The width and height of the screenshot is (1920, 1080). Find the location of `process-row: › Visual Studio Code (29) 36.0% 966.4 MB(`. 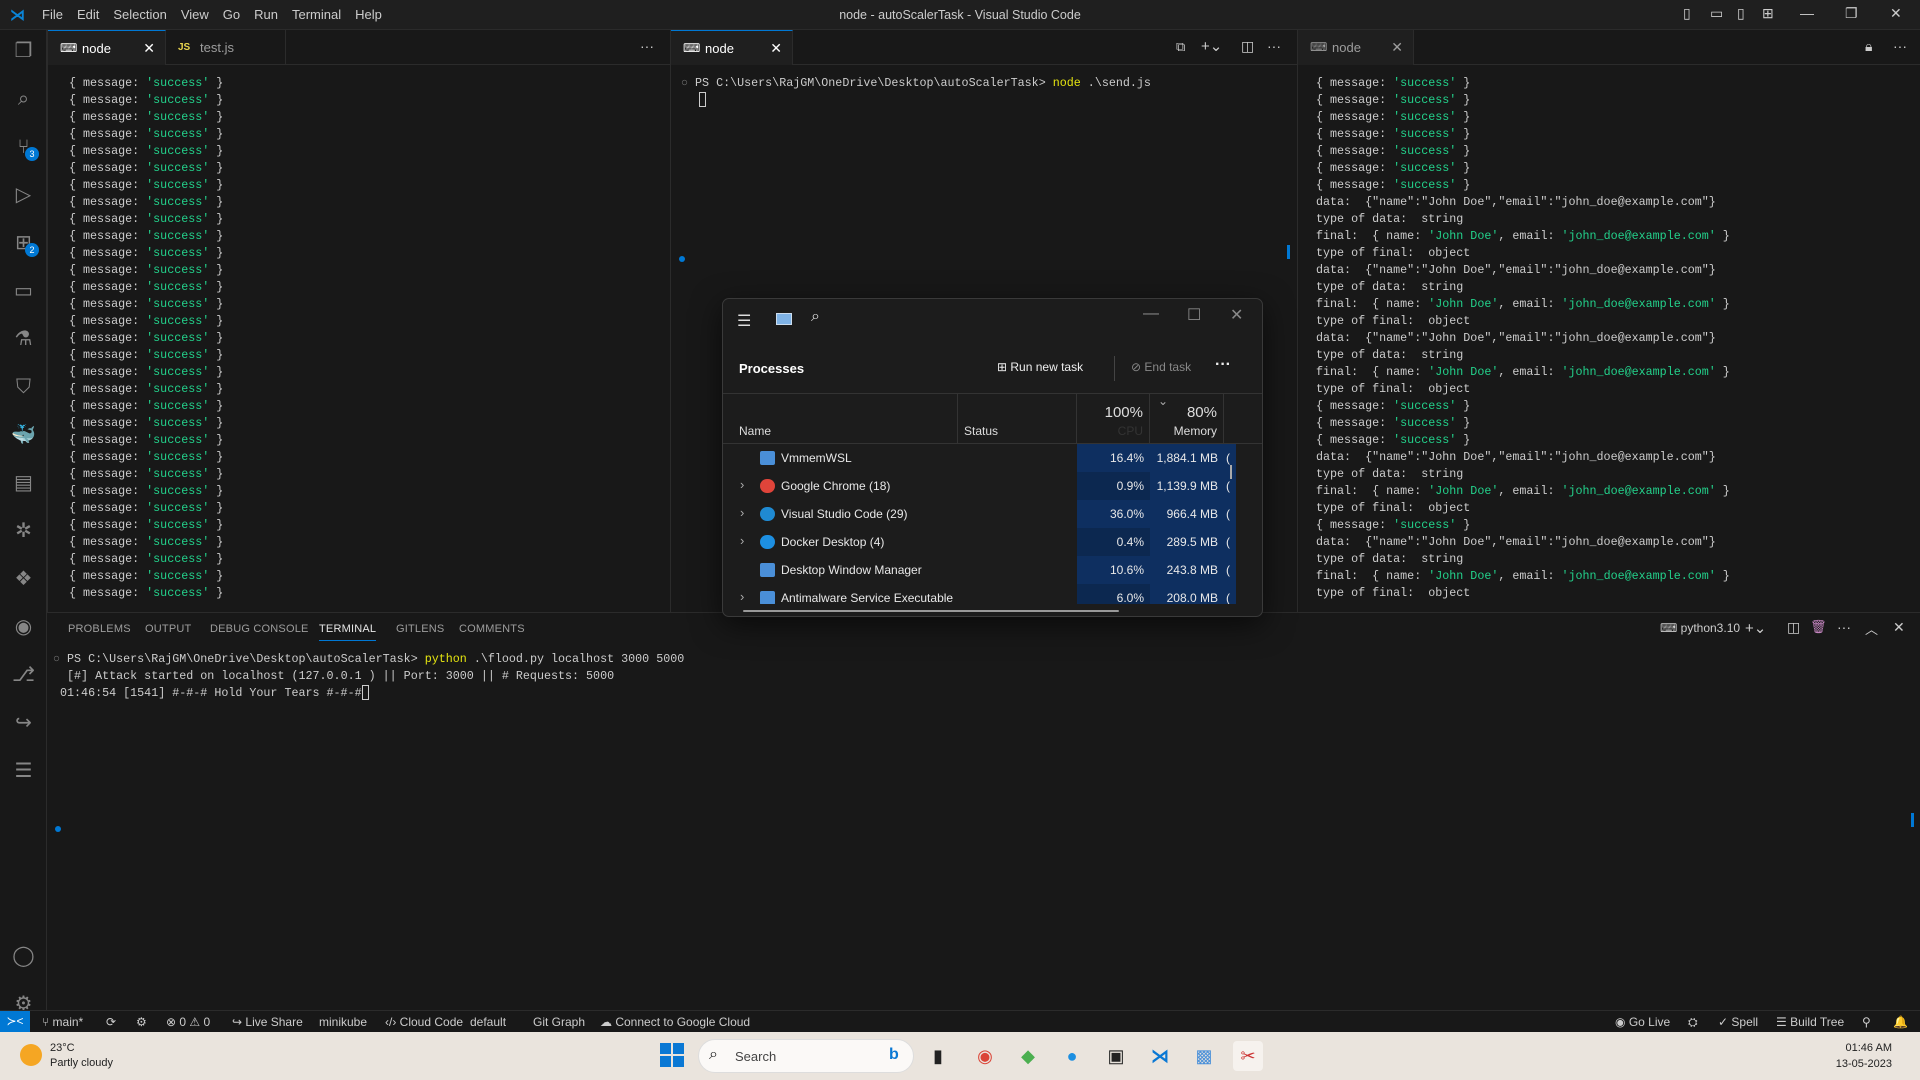

process-row: › Visual Studio Code (29) 36.0% 966.4 MB( is located at coordinates (992, 514).